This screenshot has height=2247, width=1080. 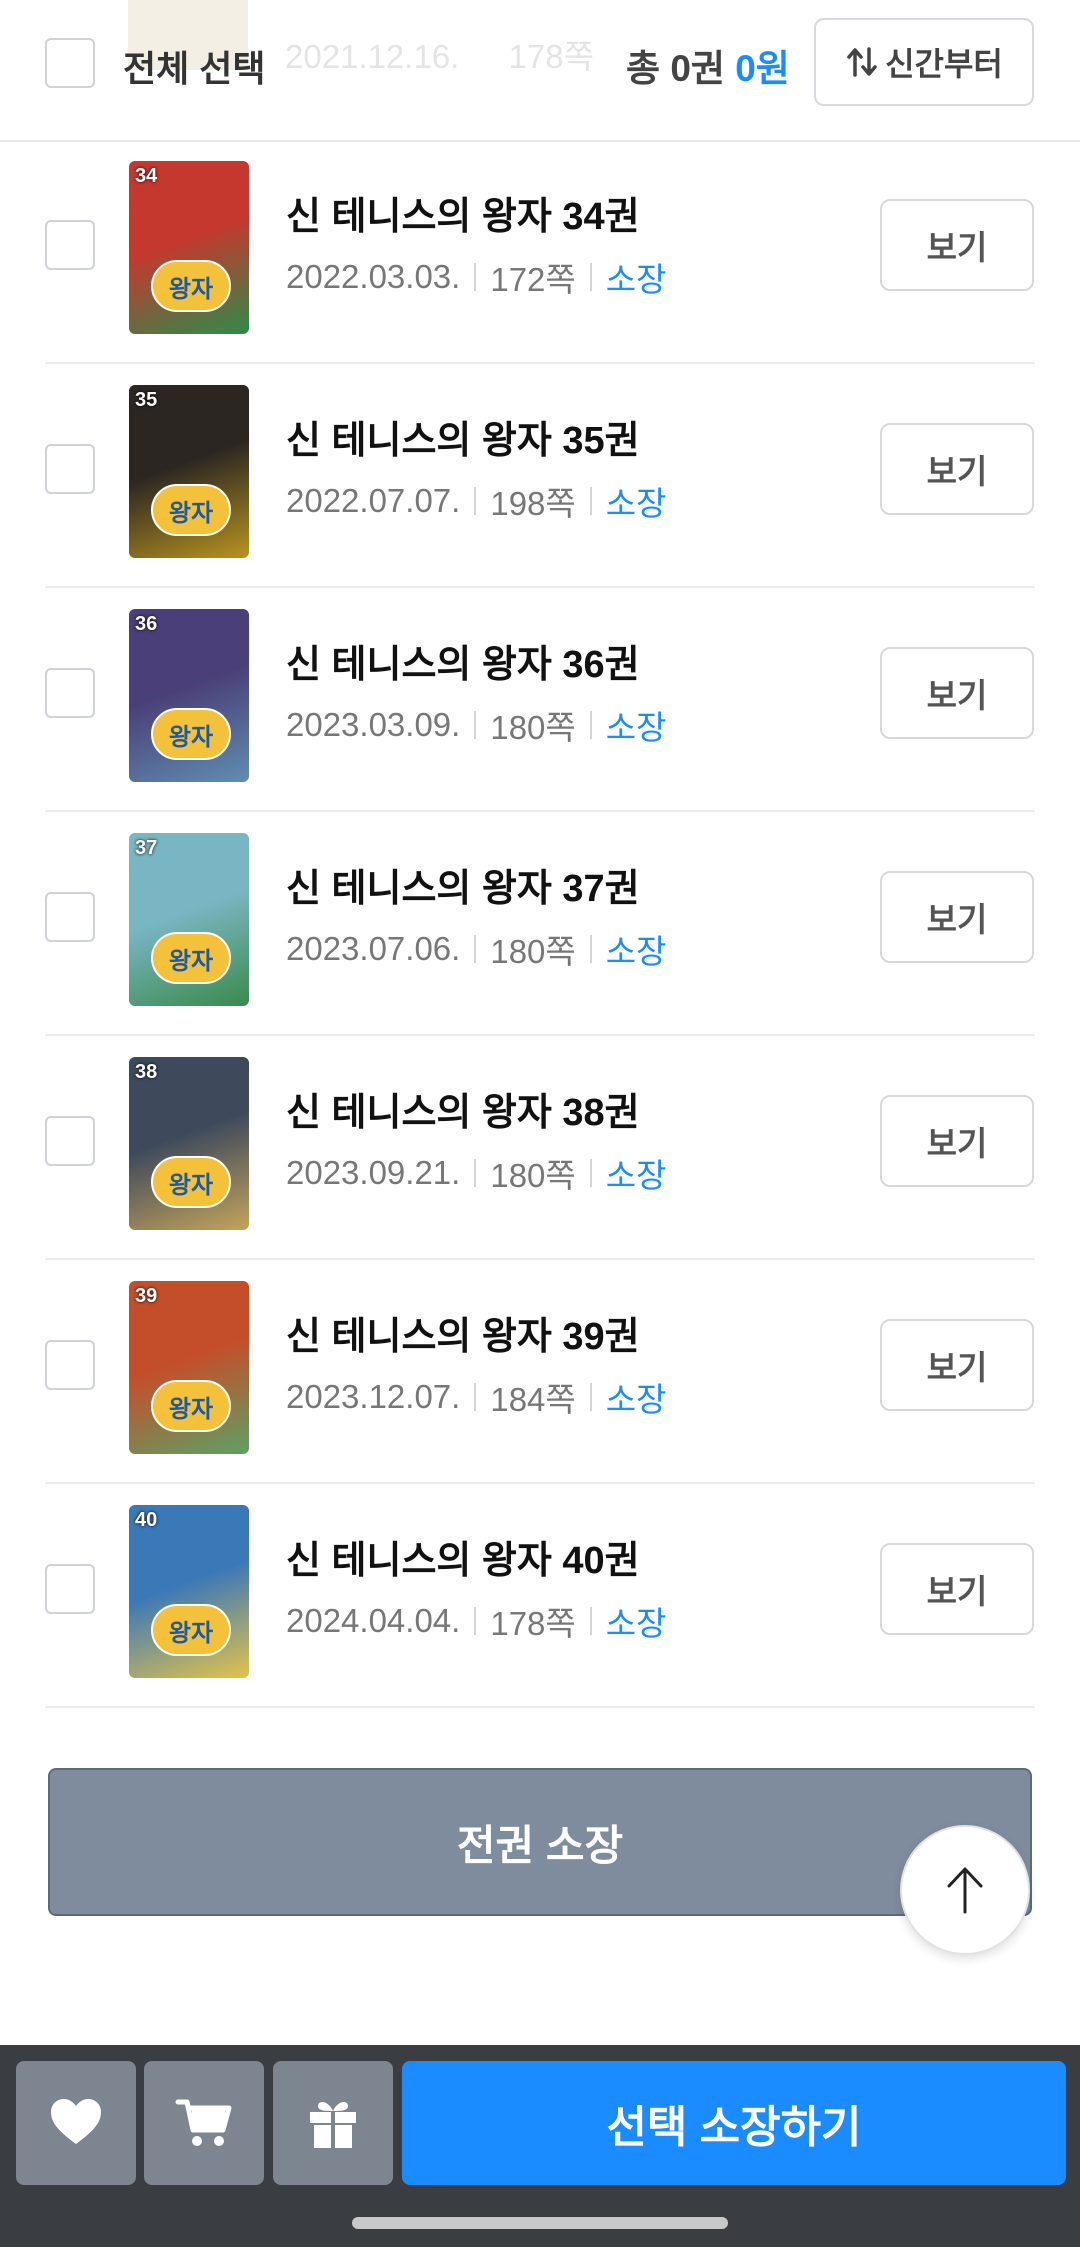 What do you see at coordinates (146, 176) in the screenshot?
I see `volume-number: 34` at bounding box center [146, 176].